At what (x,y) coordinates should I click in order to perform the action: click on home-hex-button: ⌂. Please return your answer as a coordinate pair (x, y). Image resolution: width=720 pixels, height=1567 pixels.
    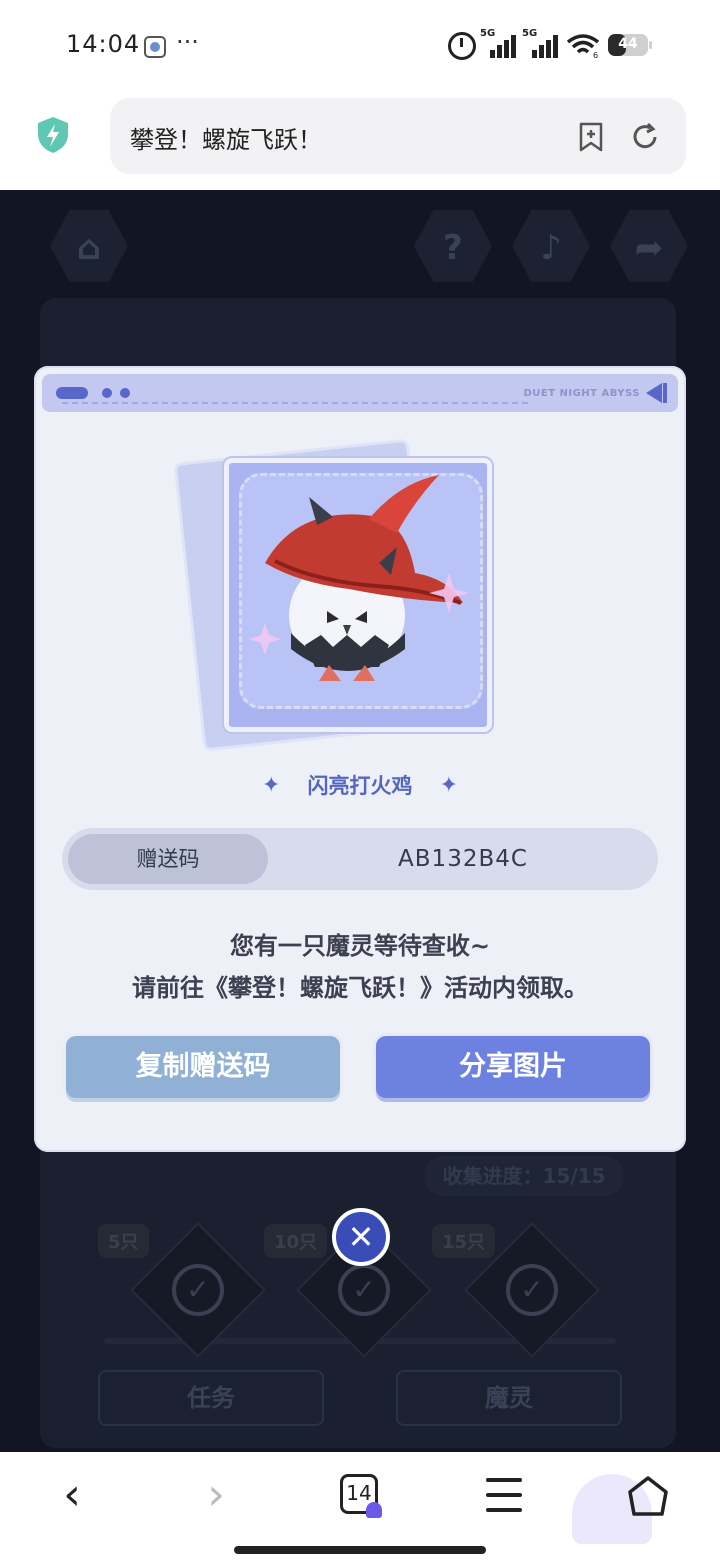
    Looking at the image, I should click on (89, 246).